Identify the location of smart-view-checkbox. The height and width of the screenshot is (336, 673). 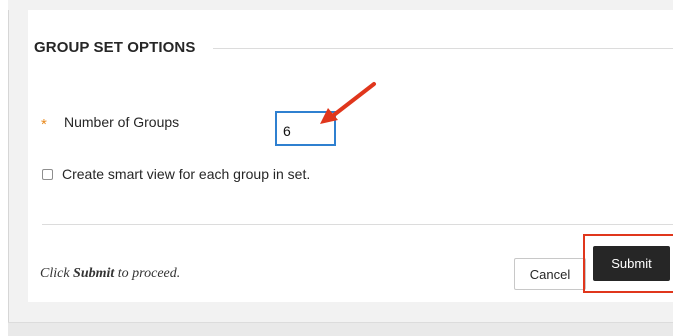
(47, 174).